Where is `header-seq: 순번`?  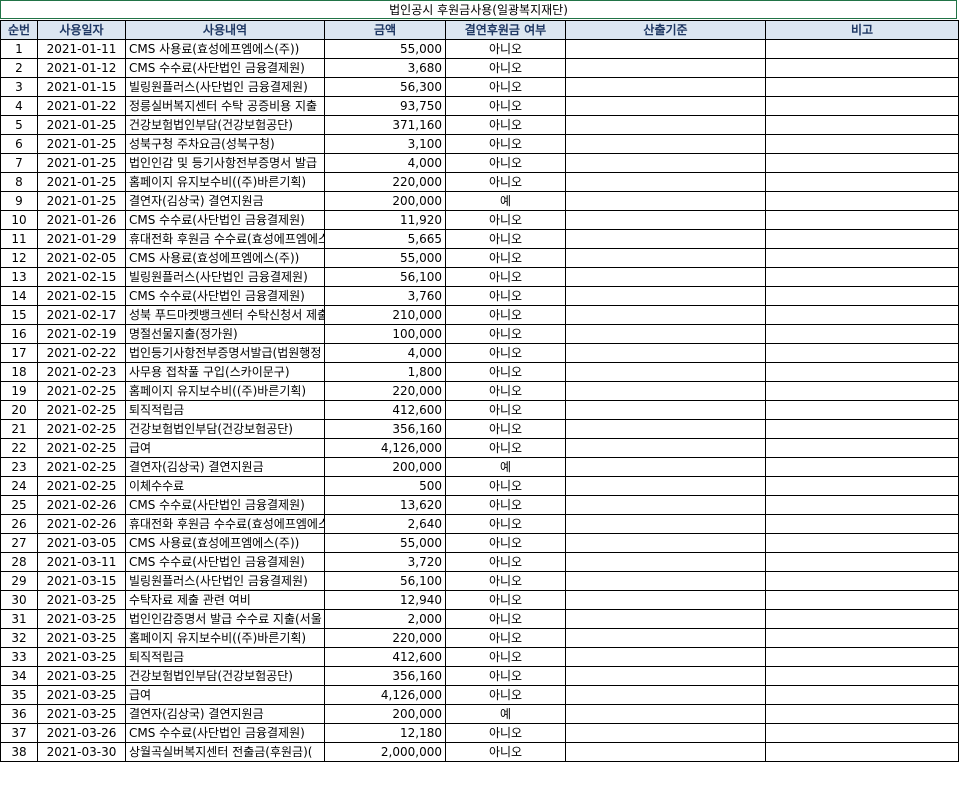 header-seq: 순번 is located at coordinates (19, 30).